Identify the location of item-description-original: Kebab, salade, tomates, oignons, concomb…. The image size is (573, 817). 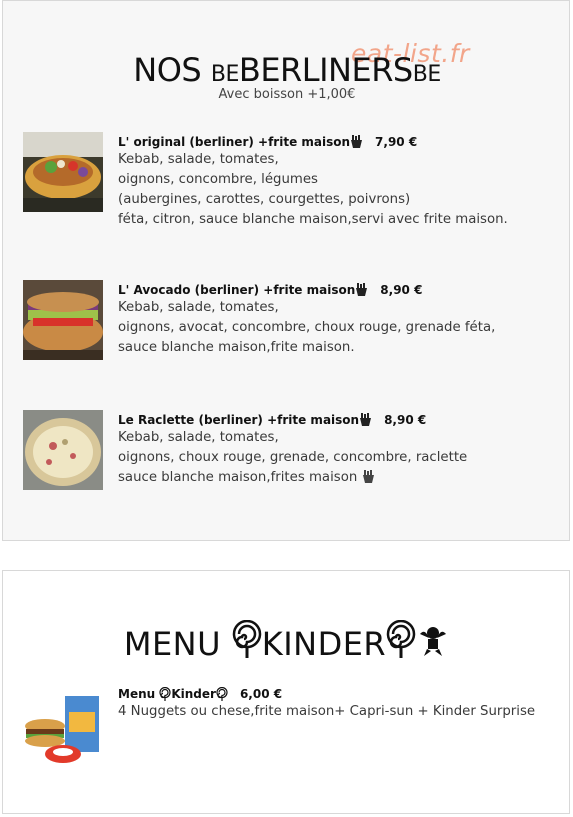
(313, 190).